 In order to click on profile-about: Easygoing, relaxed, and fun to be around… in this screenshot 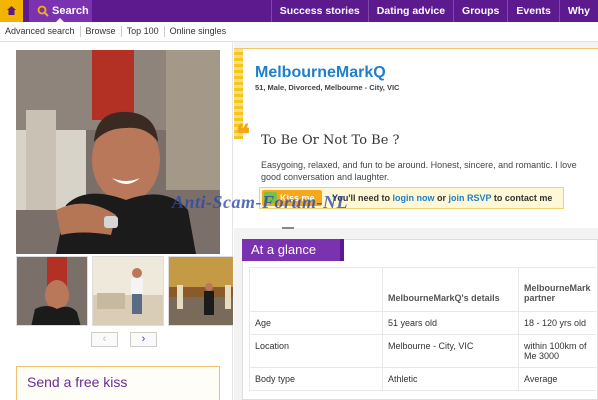, I will do `click(419, 171)`.